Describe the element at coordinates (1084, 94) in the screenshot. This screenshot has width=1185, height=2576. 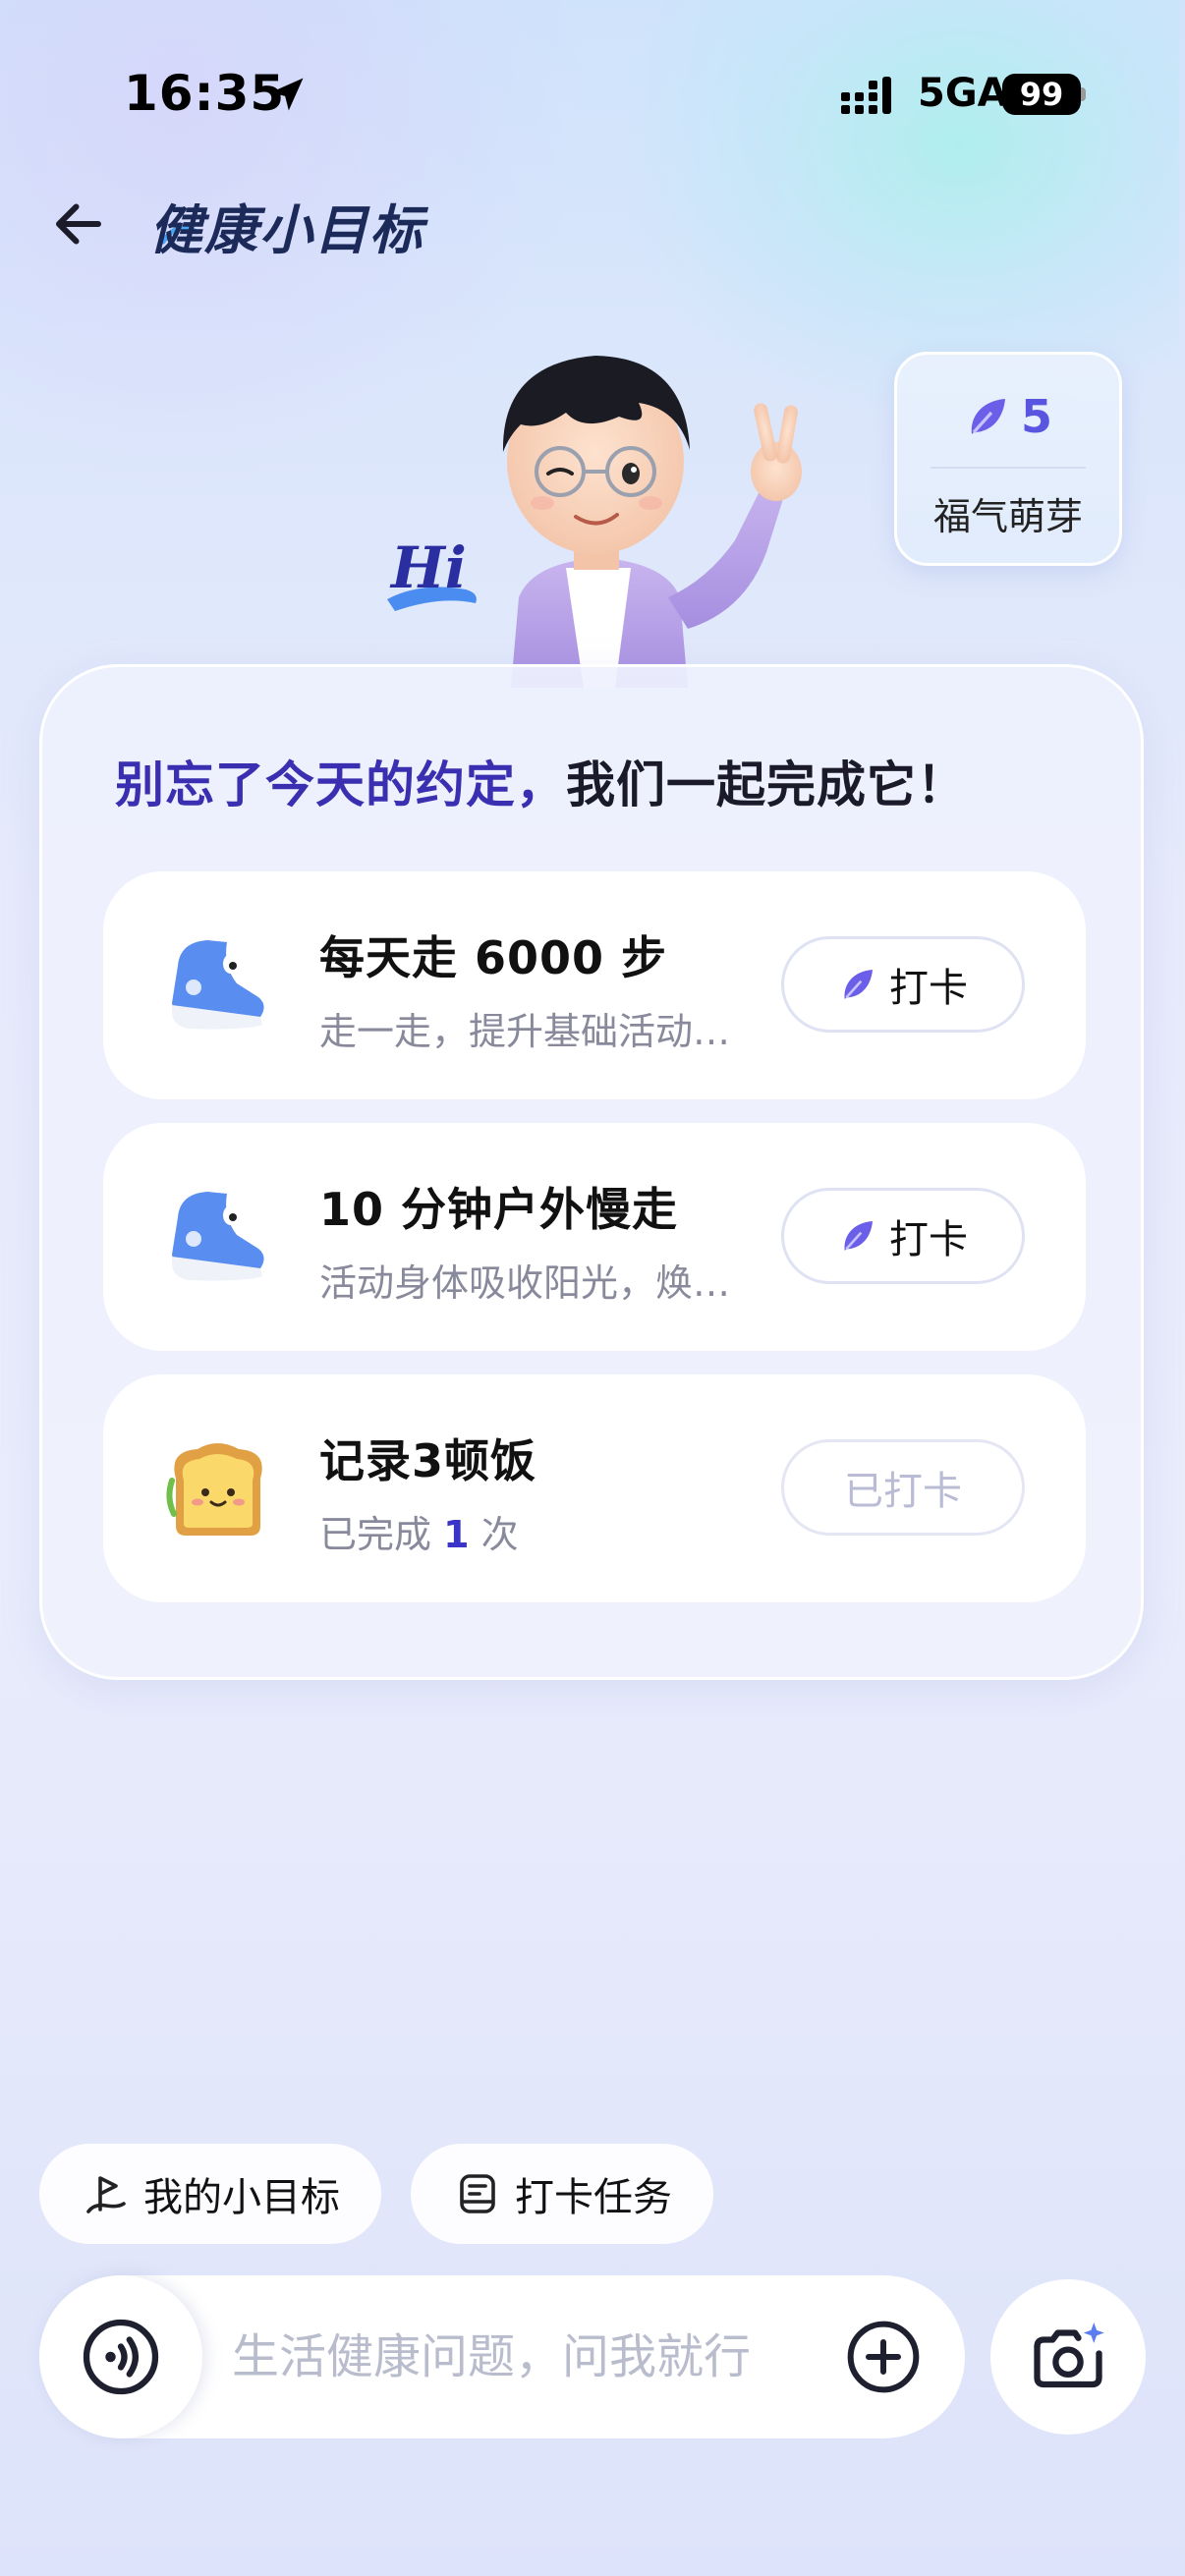
I see `battery-tip` at that location.